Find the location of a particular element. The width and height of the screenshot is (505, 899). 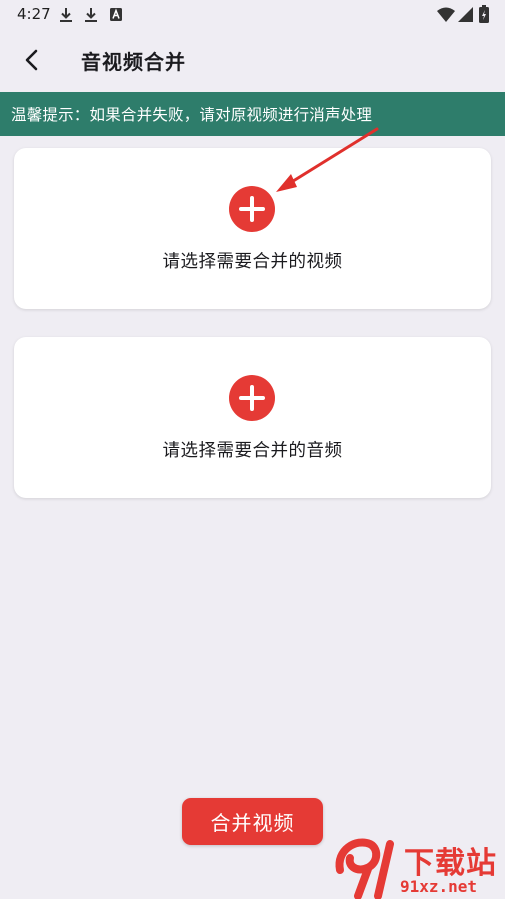

watermark: 下载站 91xz.net is located at coordinates (419, 867).